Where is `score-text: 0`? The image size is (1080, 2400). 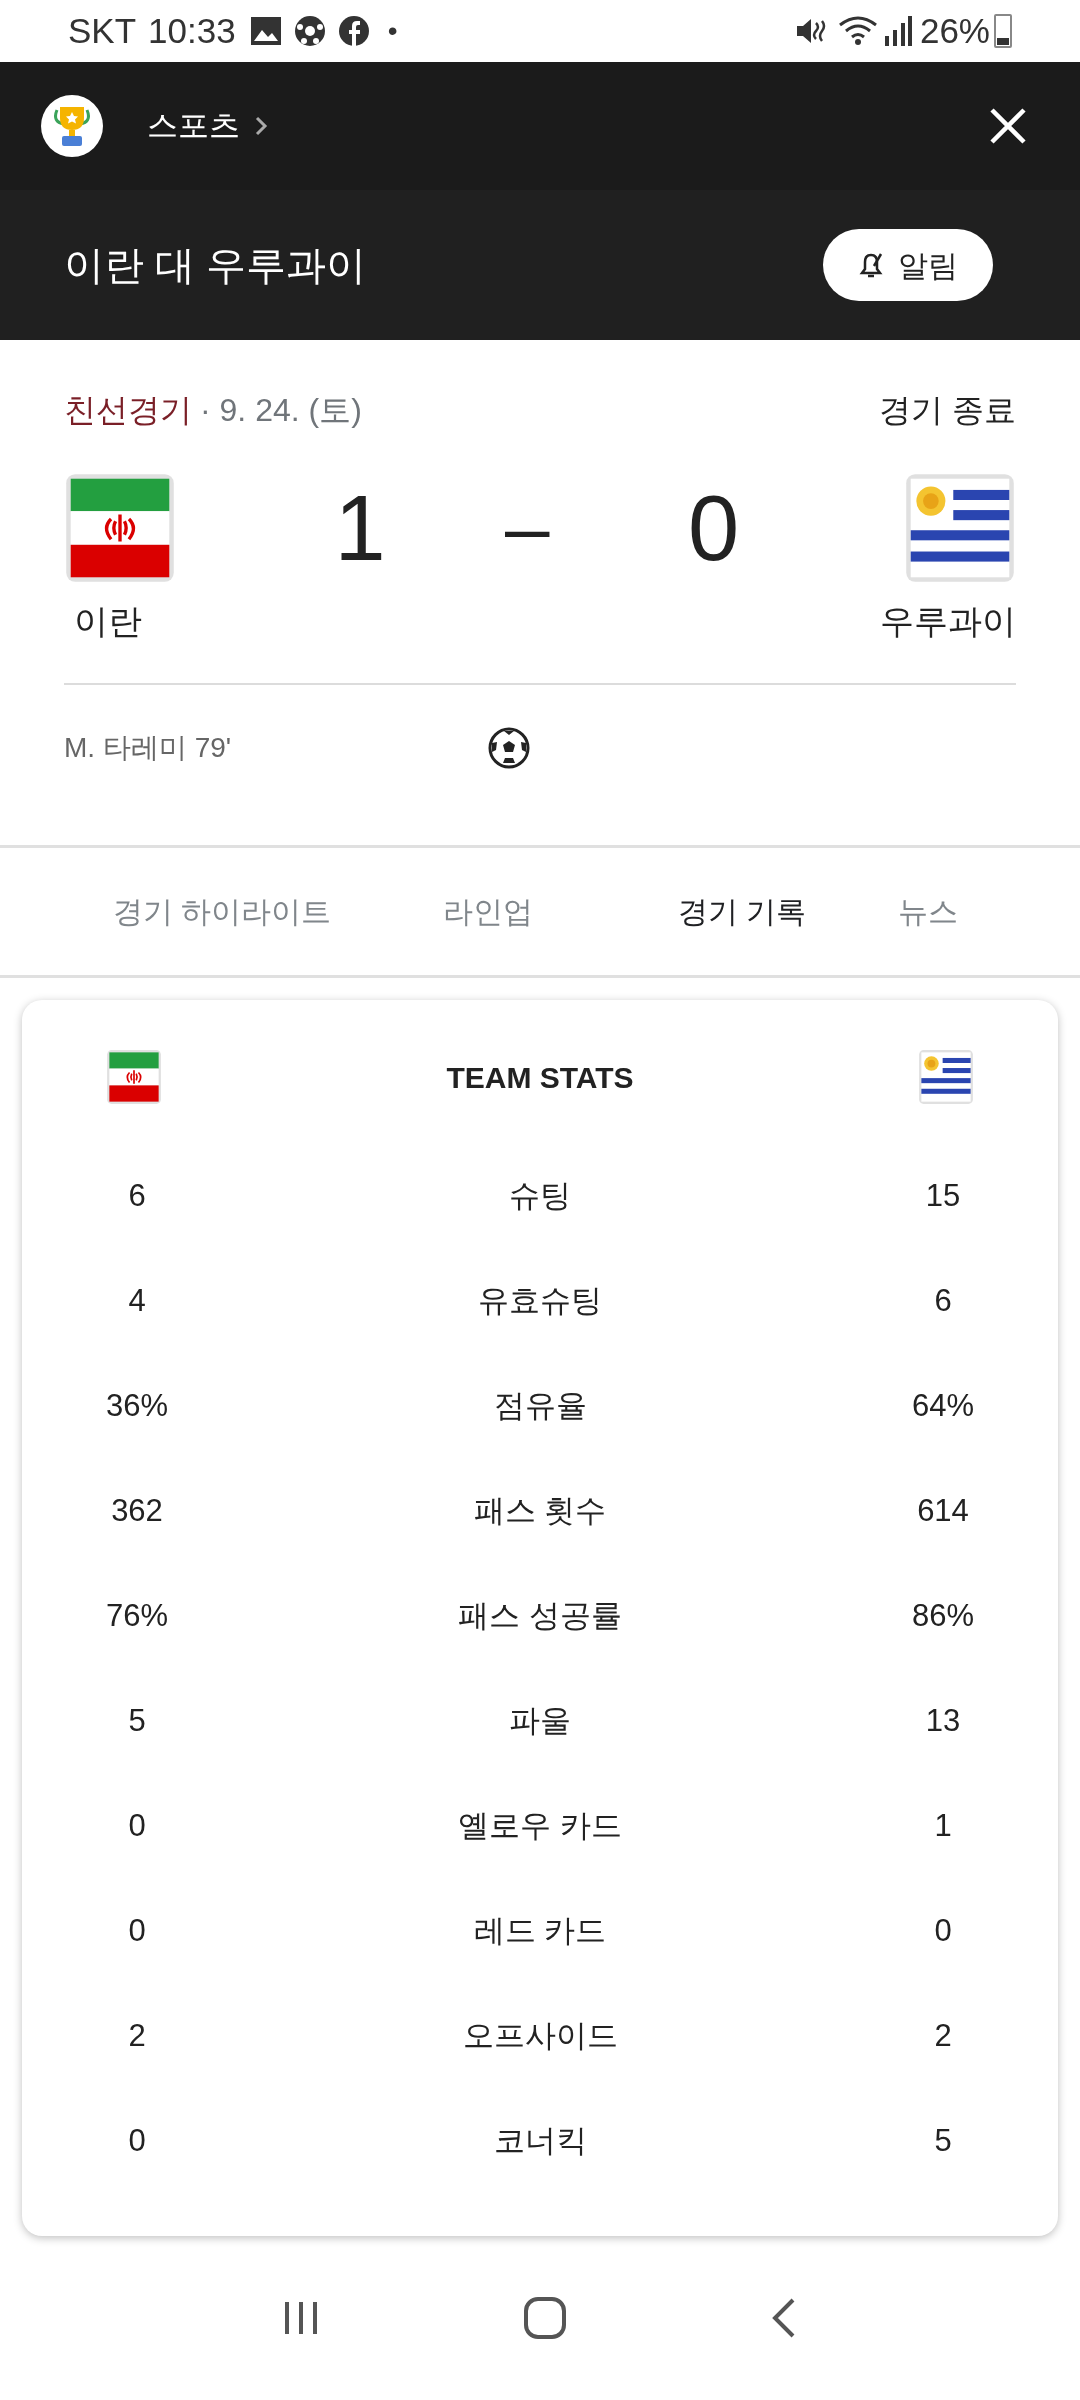 score-text: 0 is located at coordinates (713, 528).